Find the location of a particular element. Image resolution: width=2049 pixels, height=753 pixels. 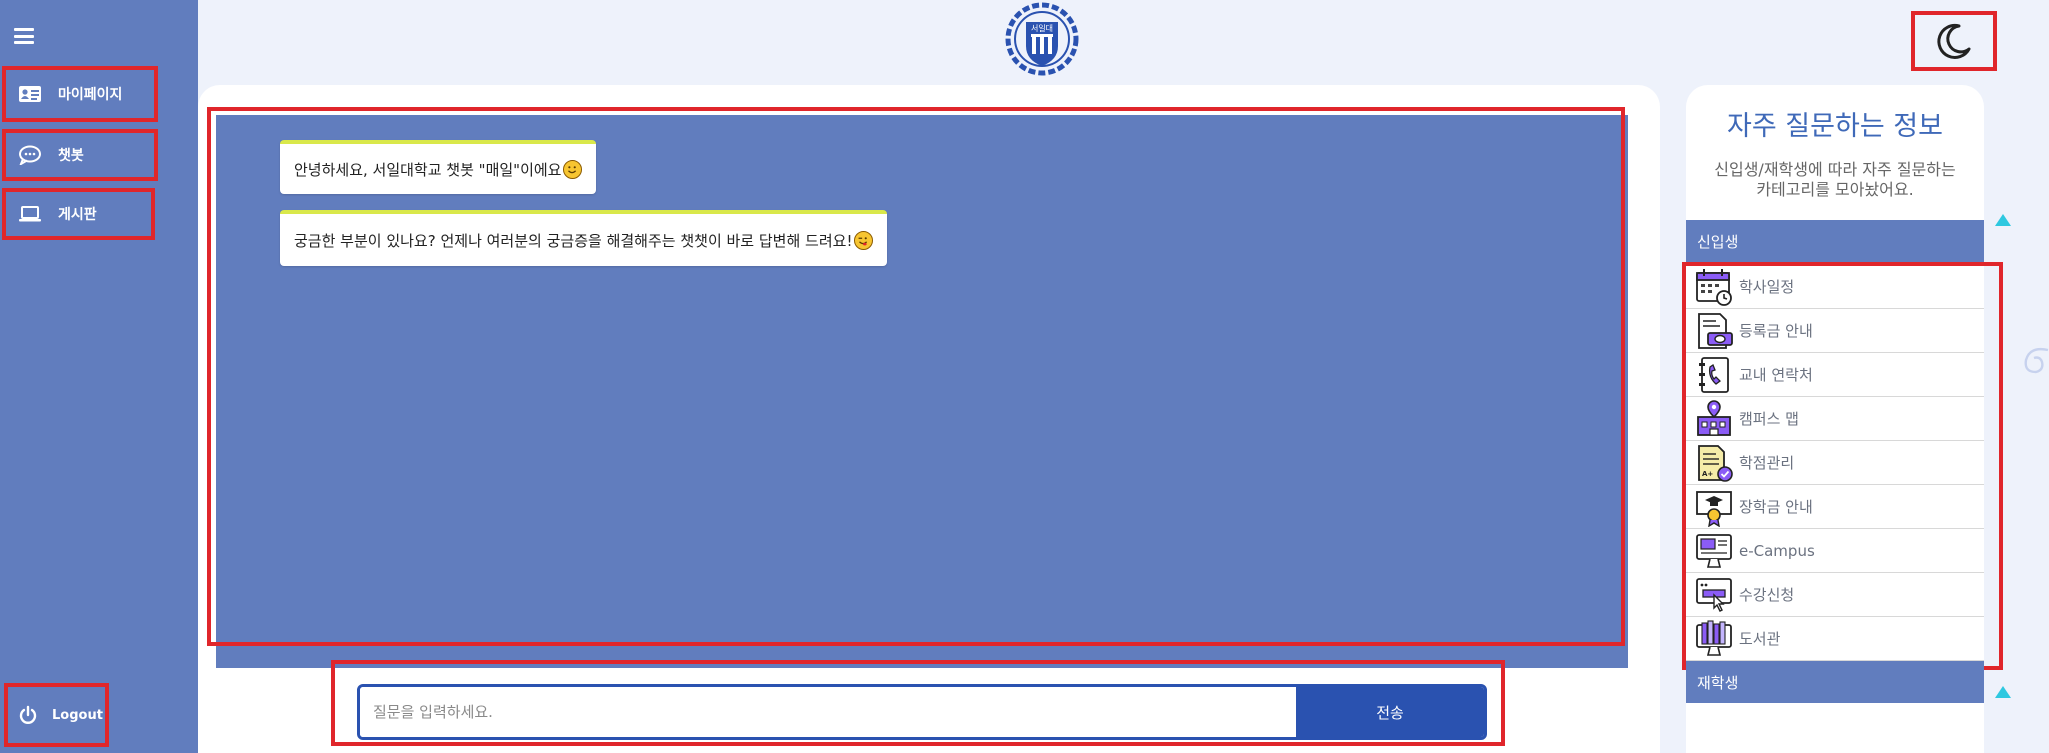

chat-message: 안녕하세요, 서일대학교 챗봇 "매일"이에요 is located at coordinates (438, 167).